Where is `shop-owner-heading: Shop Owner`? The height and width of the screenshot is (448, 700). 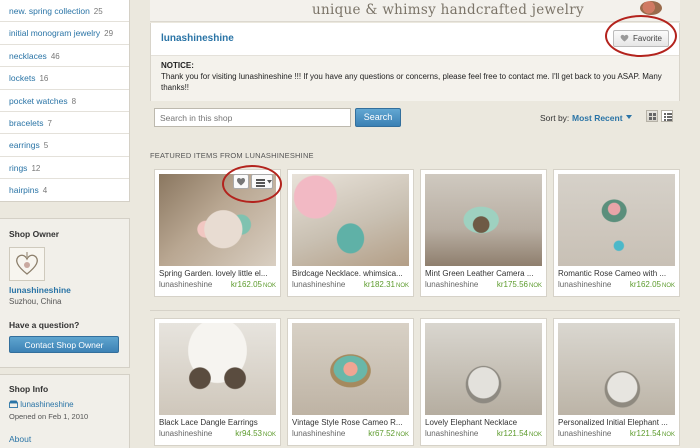
shop-owner-heading: Shop Owner is located at coordinates (34, 234).